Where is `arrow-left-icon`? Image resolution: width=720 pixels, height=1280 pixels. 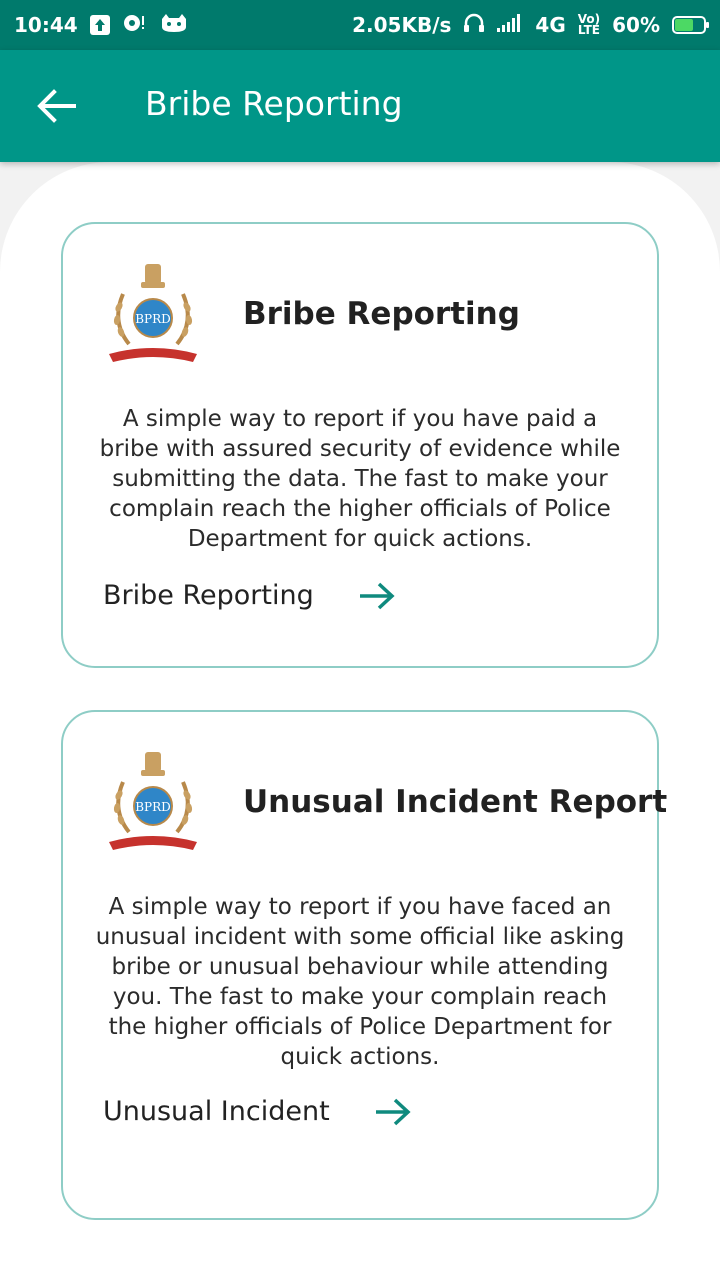 arrow-left-icon is located at coordinates (56, 106).